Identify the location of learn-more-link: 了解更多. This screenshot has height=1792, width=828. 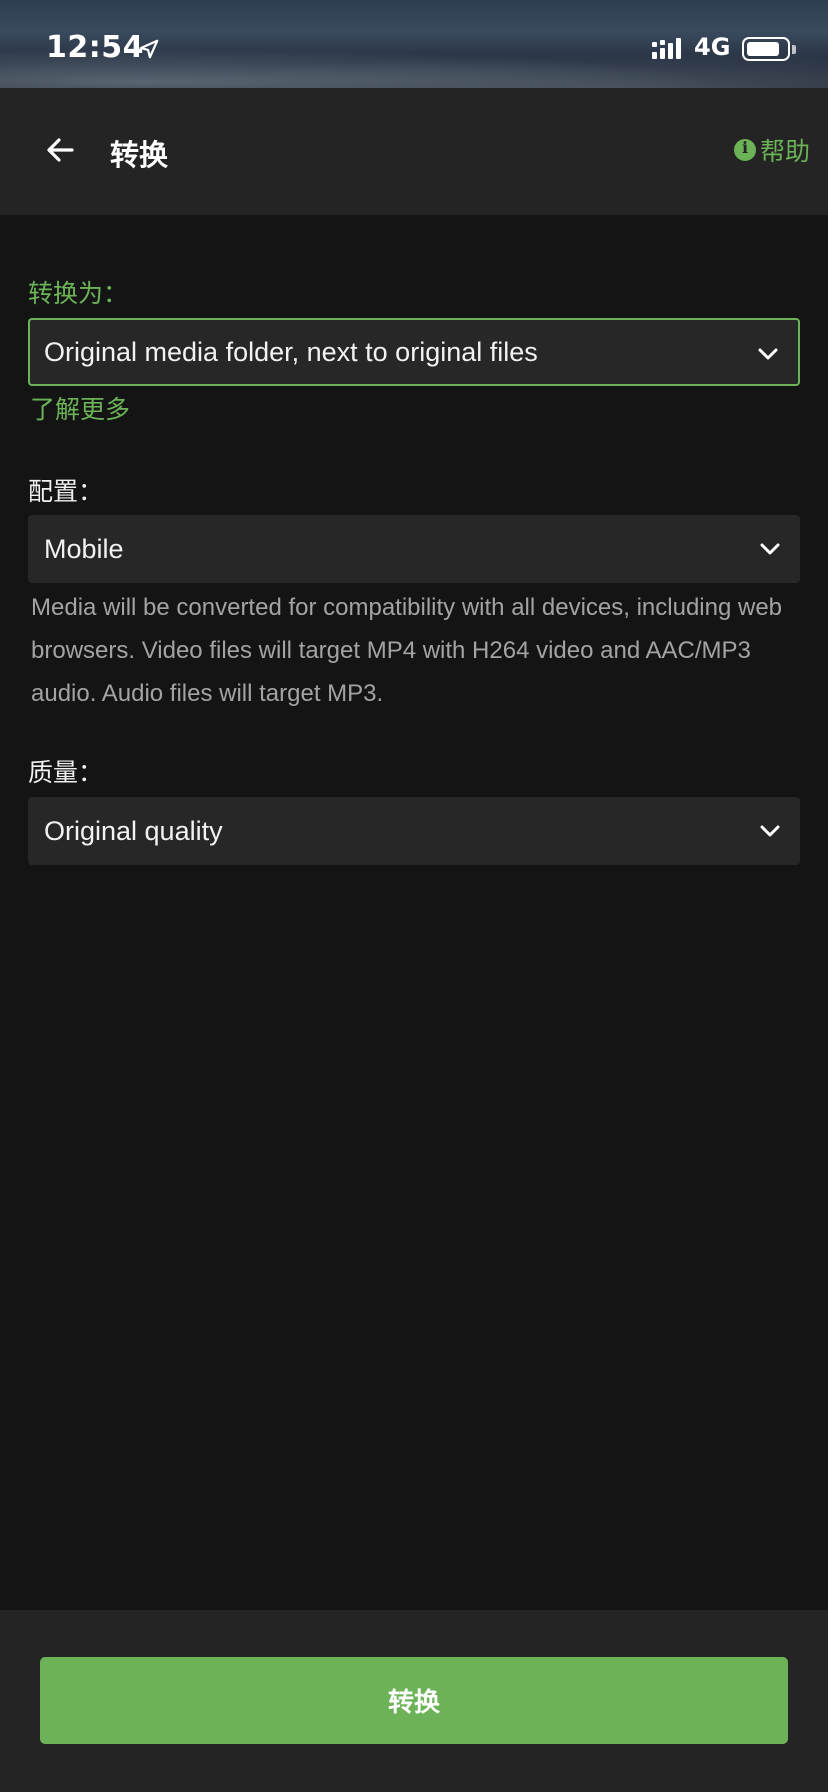
(80, 408).